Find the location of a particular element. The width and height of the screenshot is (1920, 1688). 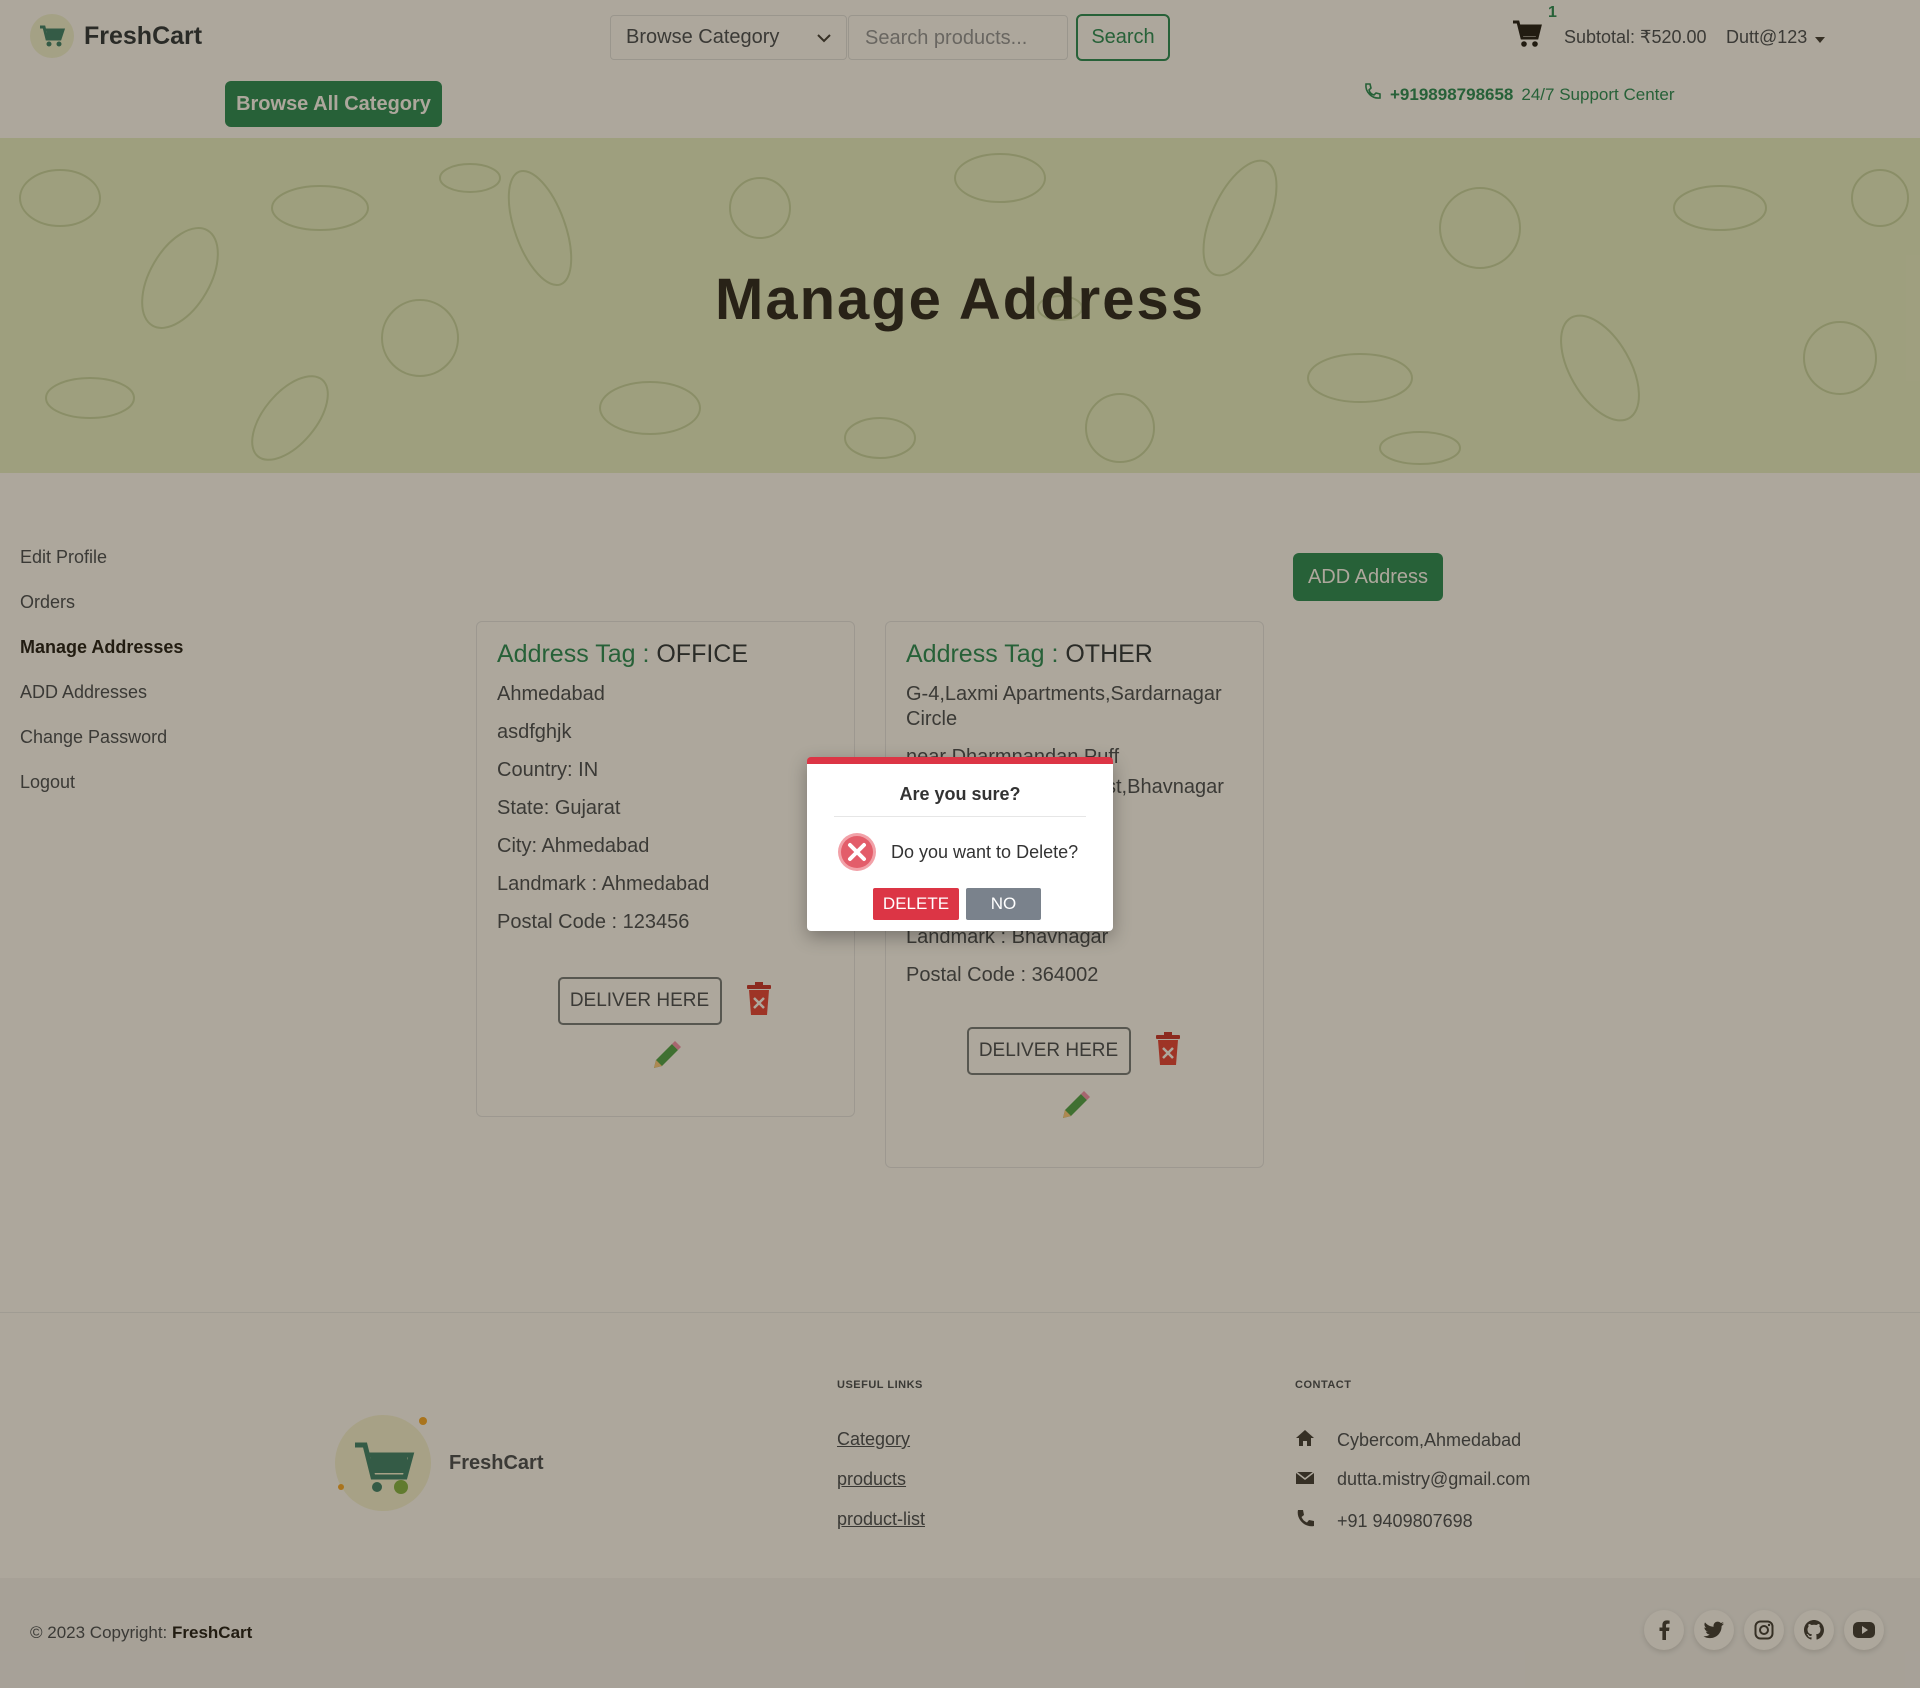

confirm-delete-button: DELETE is located at coordinates (916, 904).